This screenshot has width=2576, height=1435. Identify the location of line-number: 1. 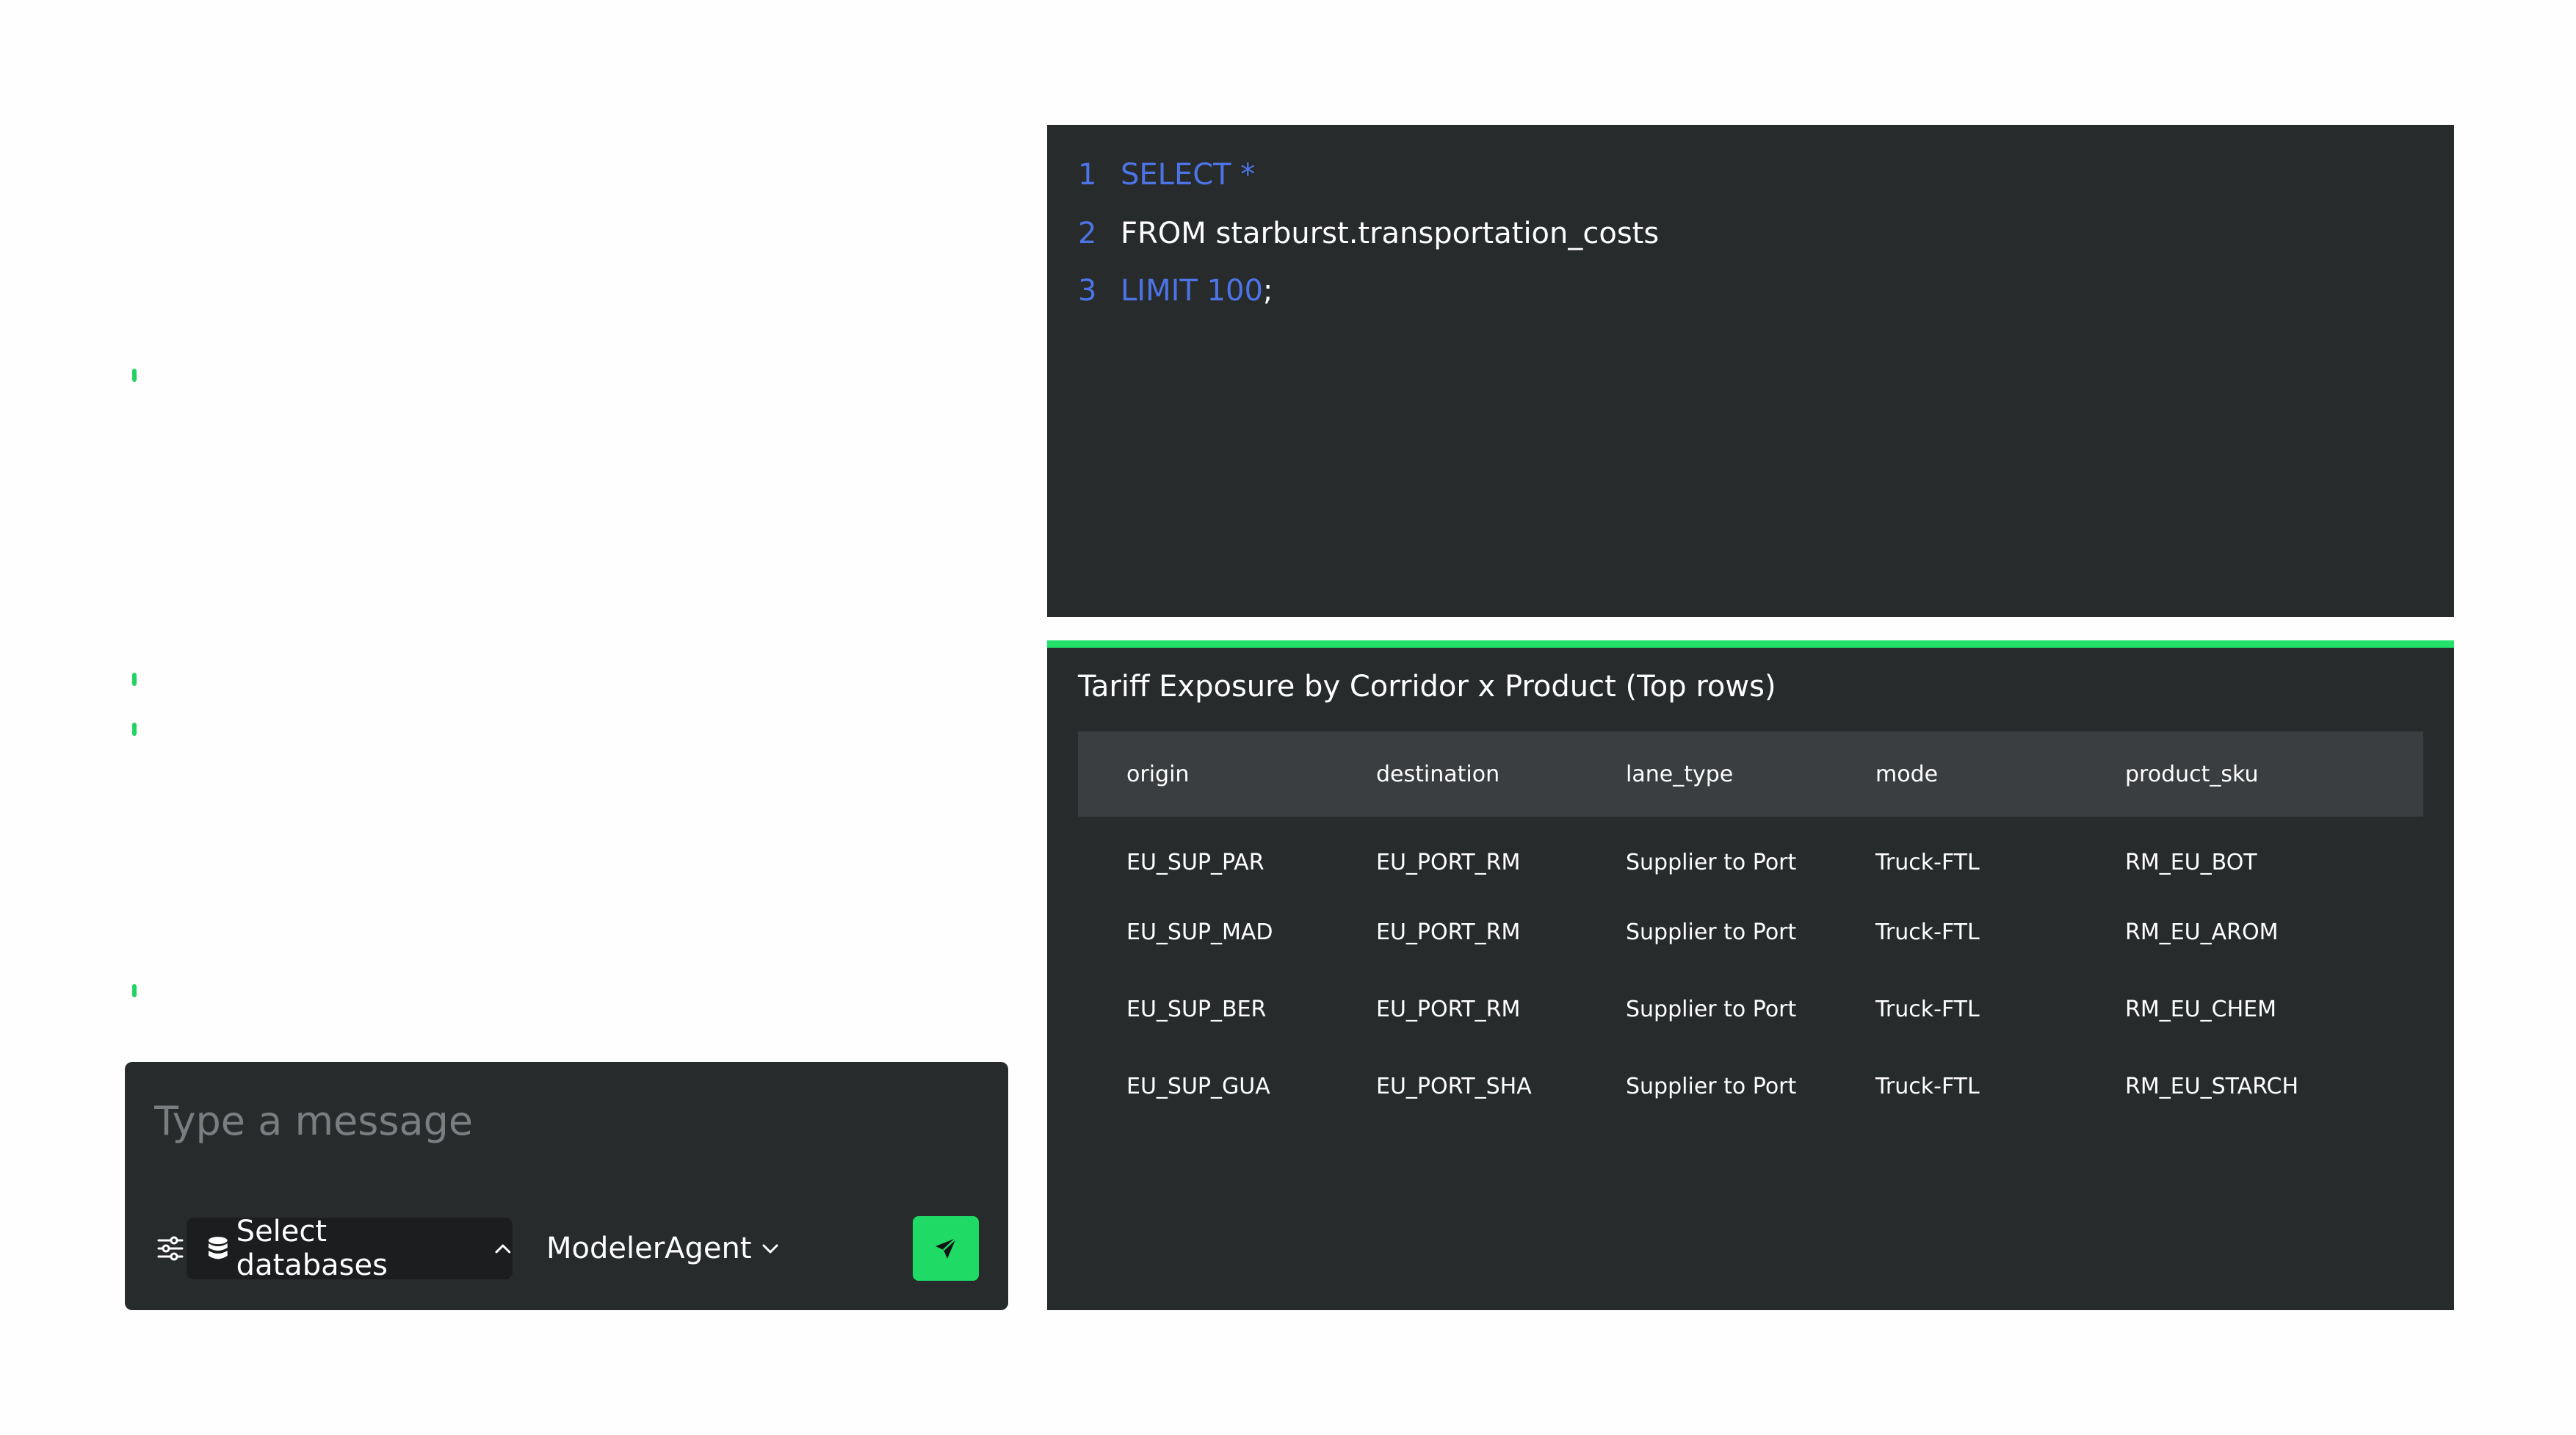
(1087, 175).